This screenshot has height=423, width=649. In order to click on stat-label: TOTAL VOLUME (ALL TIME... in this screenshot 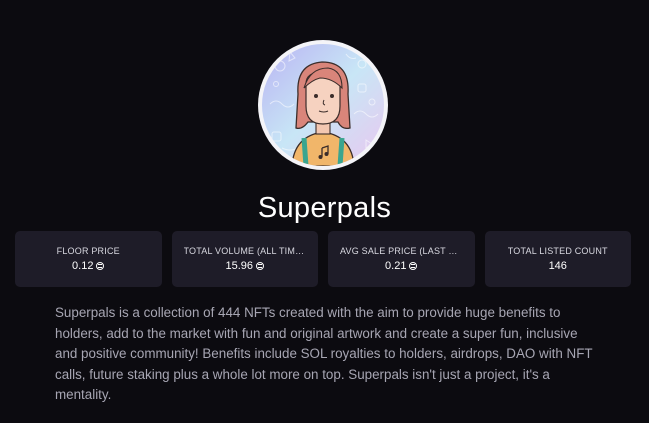, I will do `click(245, 251)`.